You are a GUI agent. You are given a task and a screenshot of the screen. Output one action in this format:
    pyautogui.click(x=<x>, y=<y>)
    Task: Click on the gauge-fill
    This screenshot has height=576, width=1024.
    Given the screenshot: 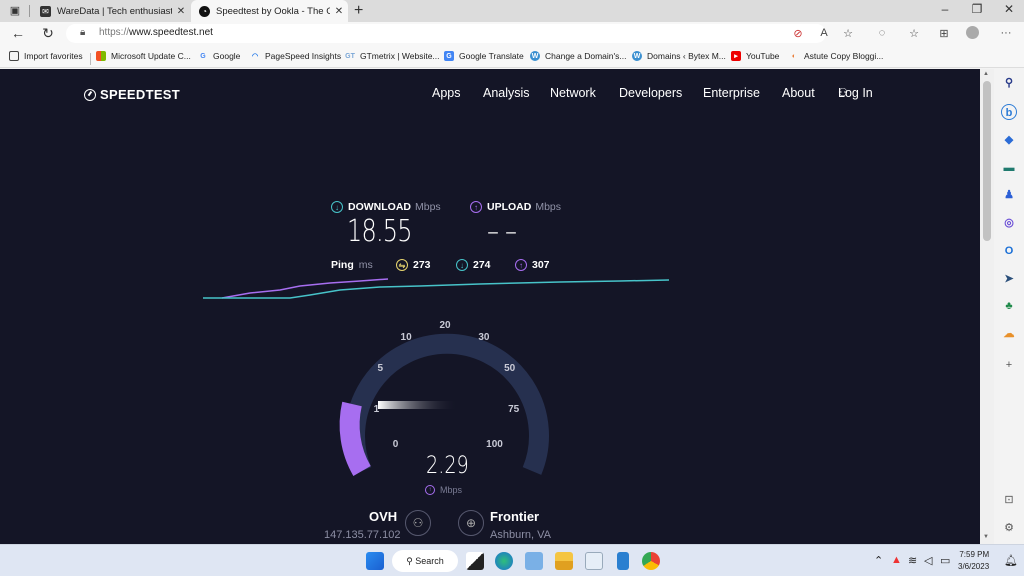 What is the action you would take?
    pyautogui.click(x=355, y=439)
    